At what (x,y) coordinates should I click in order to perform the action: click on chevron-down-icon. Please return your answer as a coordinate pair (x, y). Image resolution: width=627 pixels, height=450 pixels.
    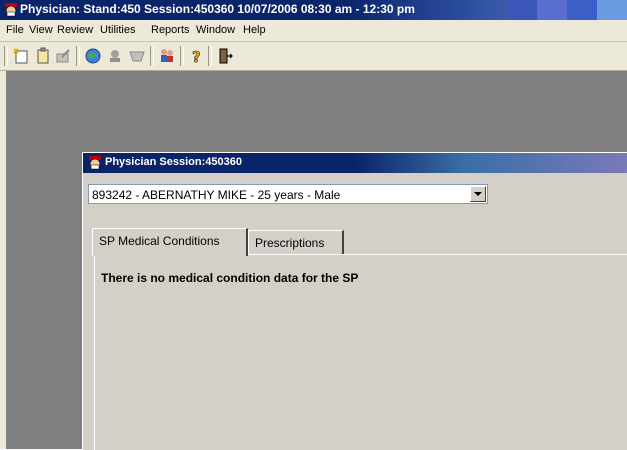
    Looking at the image, I should click on (478, 194).